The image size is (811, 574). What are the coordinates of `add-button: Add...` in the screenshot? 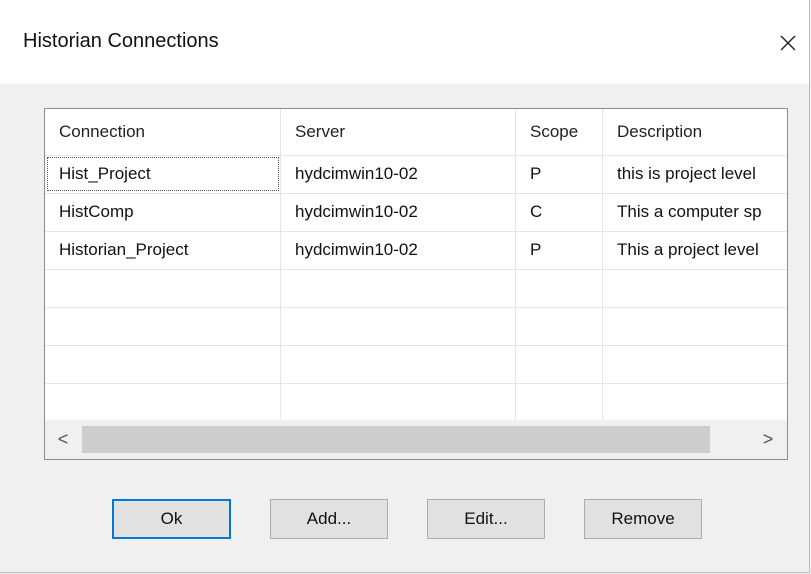 It's located at (329, 519).